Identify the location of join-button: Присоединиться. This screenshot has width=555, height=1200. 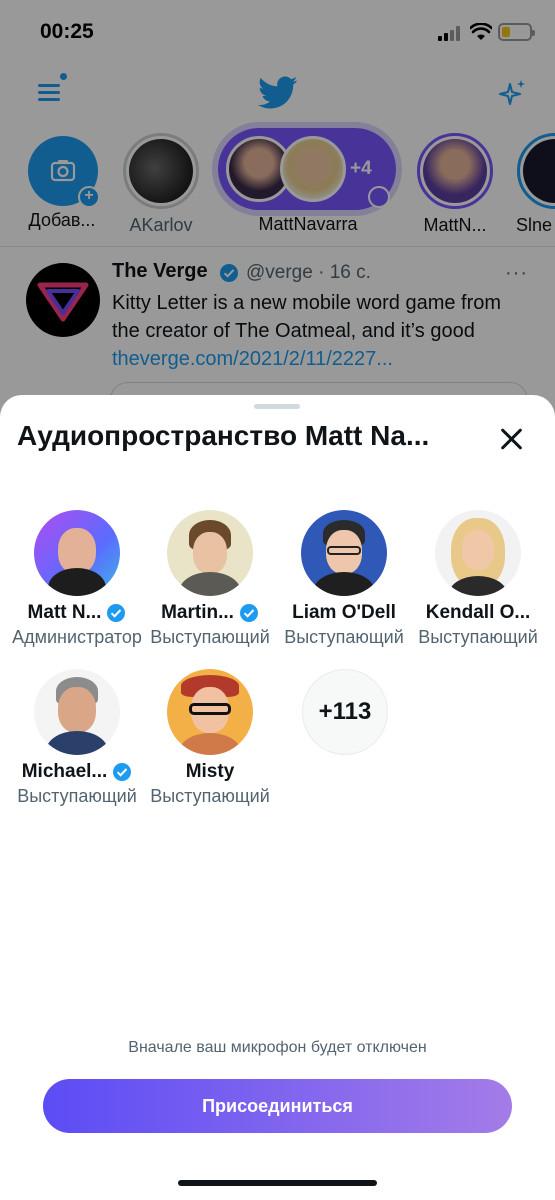
(277, 1106).